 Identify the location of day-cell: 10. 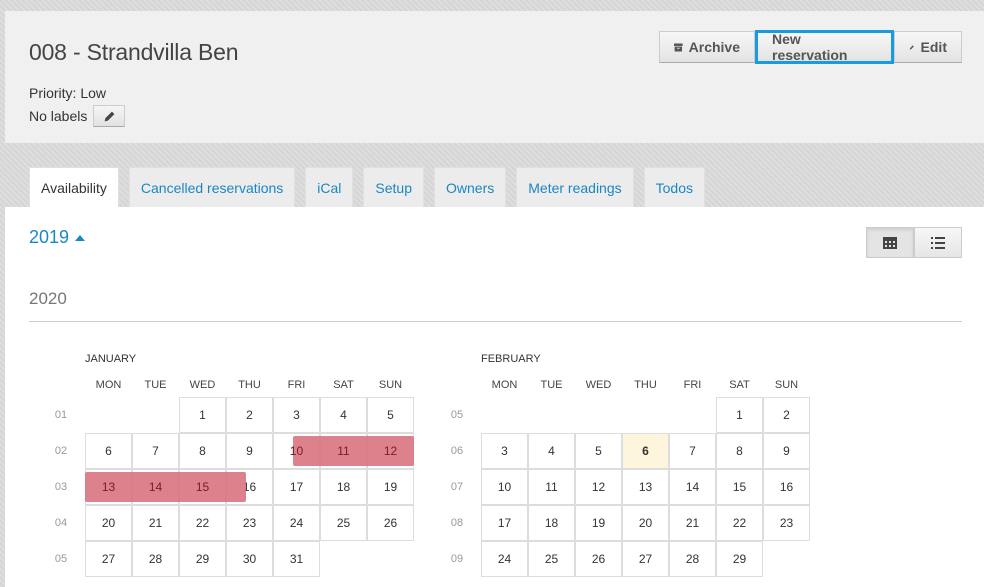
(504, 487).